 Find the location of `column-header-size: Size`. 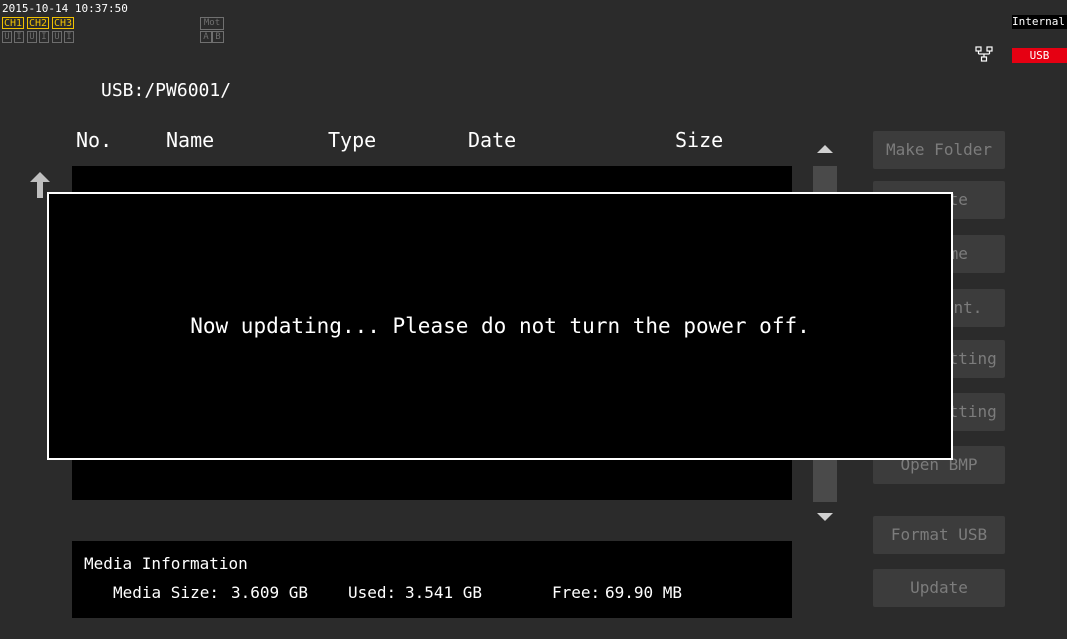

column-header-size: Size is located at coordinates (699, 140).